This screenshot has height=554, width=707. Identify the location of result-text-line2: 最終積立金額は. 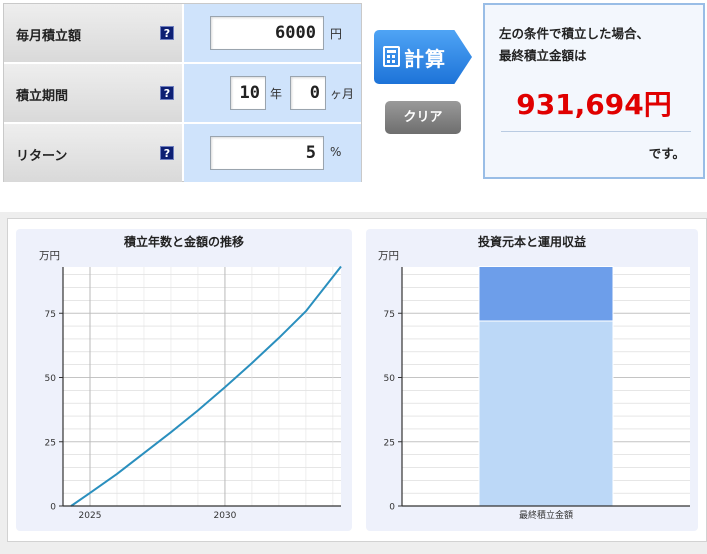
(543, 55).